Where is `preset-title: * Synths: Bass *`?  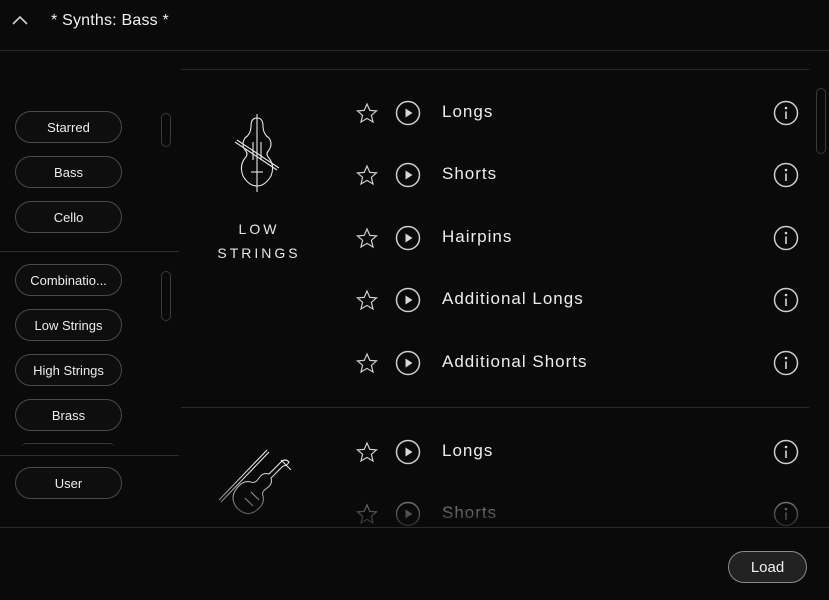
preset-title: * Synths: Bass * is located at coordinates (110, 20).